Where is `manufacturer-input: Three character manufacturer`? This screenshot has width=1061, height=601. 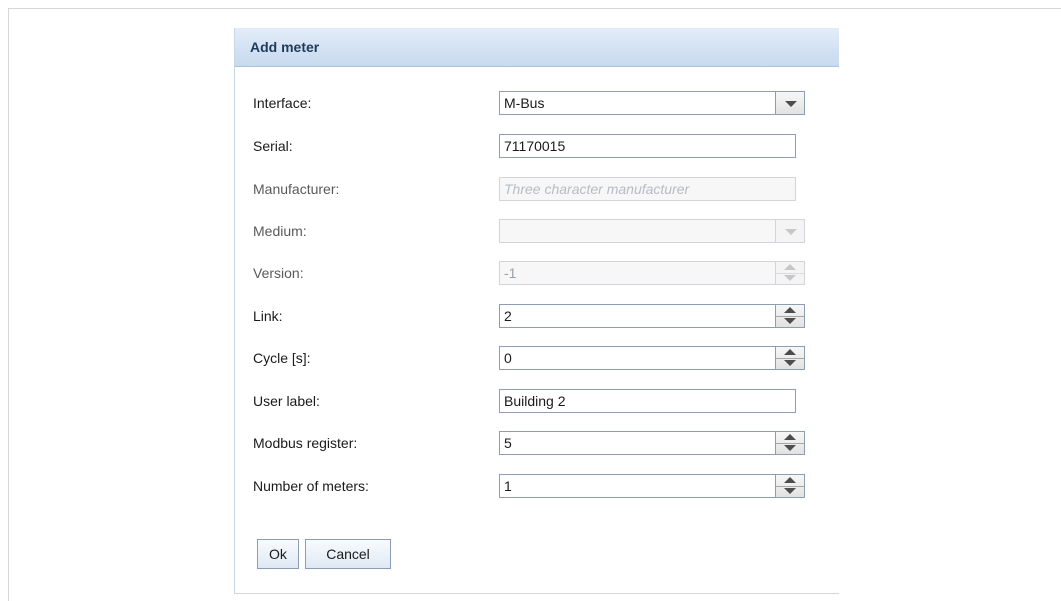 manufacturer-input: Three character manufacturer is located at coordinates (647, 189).